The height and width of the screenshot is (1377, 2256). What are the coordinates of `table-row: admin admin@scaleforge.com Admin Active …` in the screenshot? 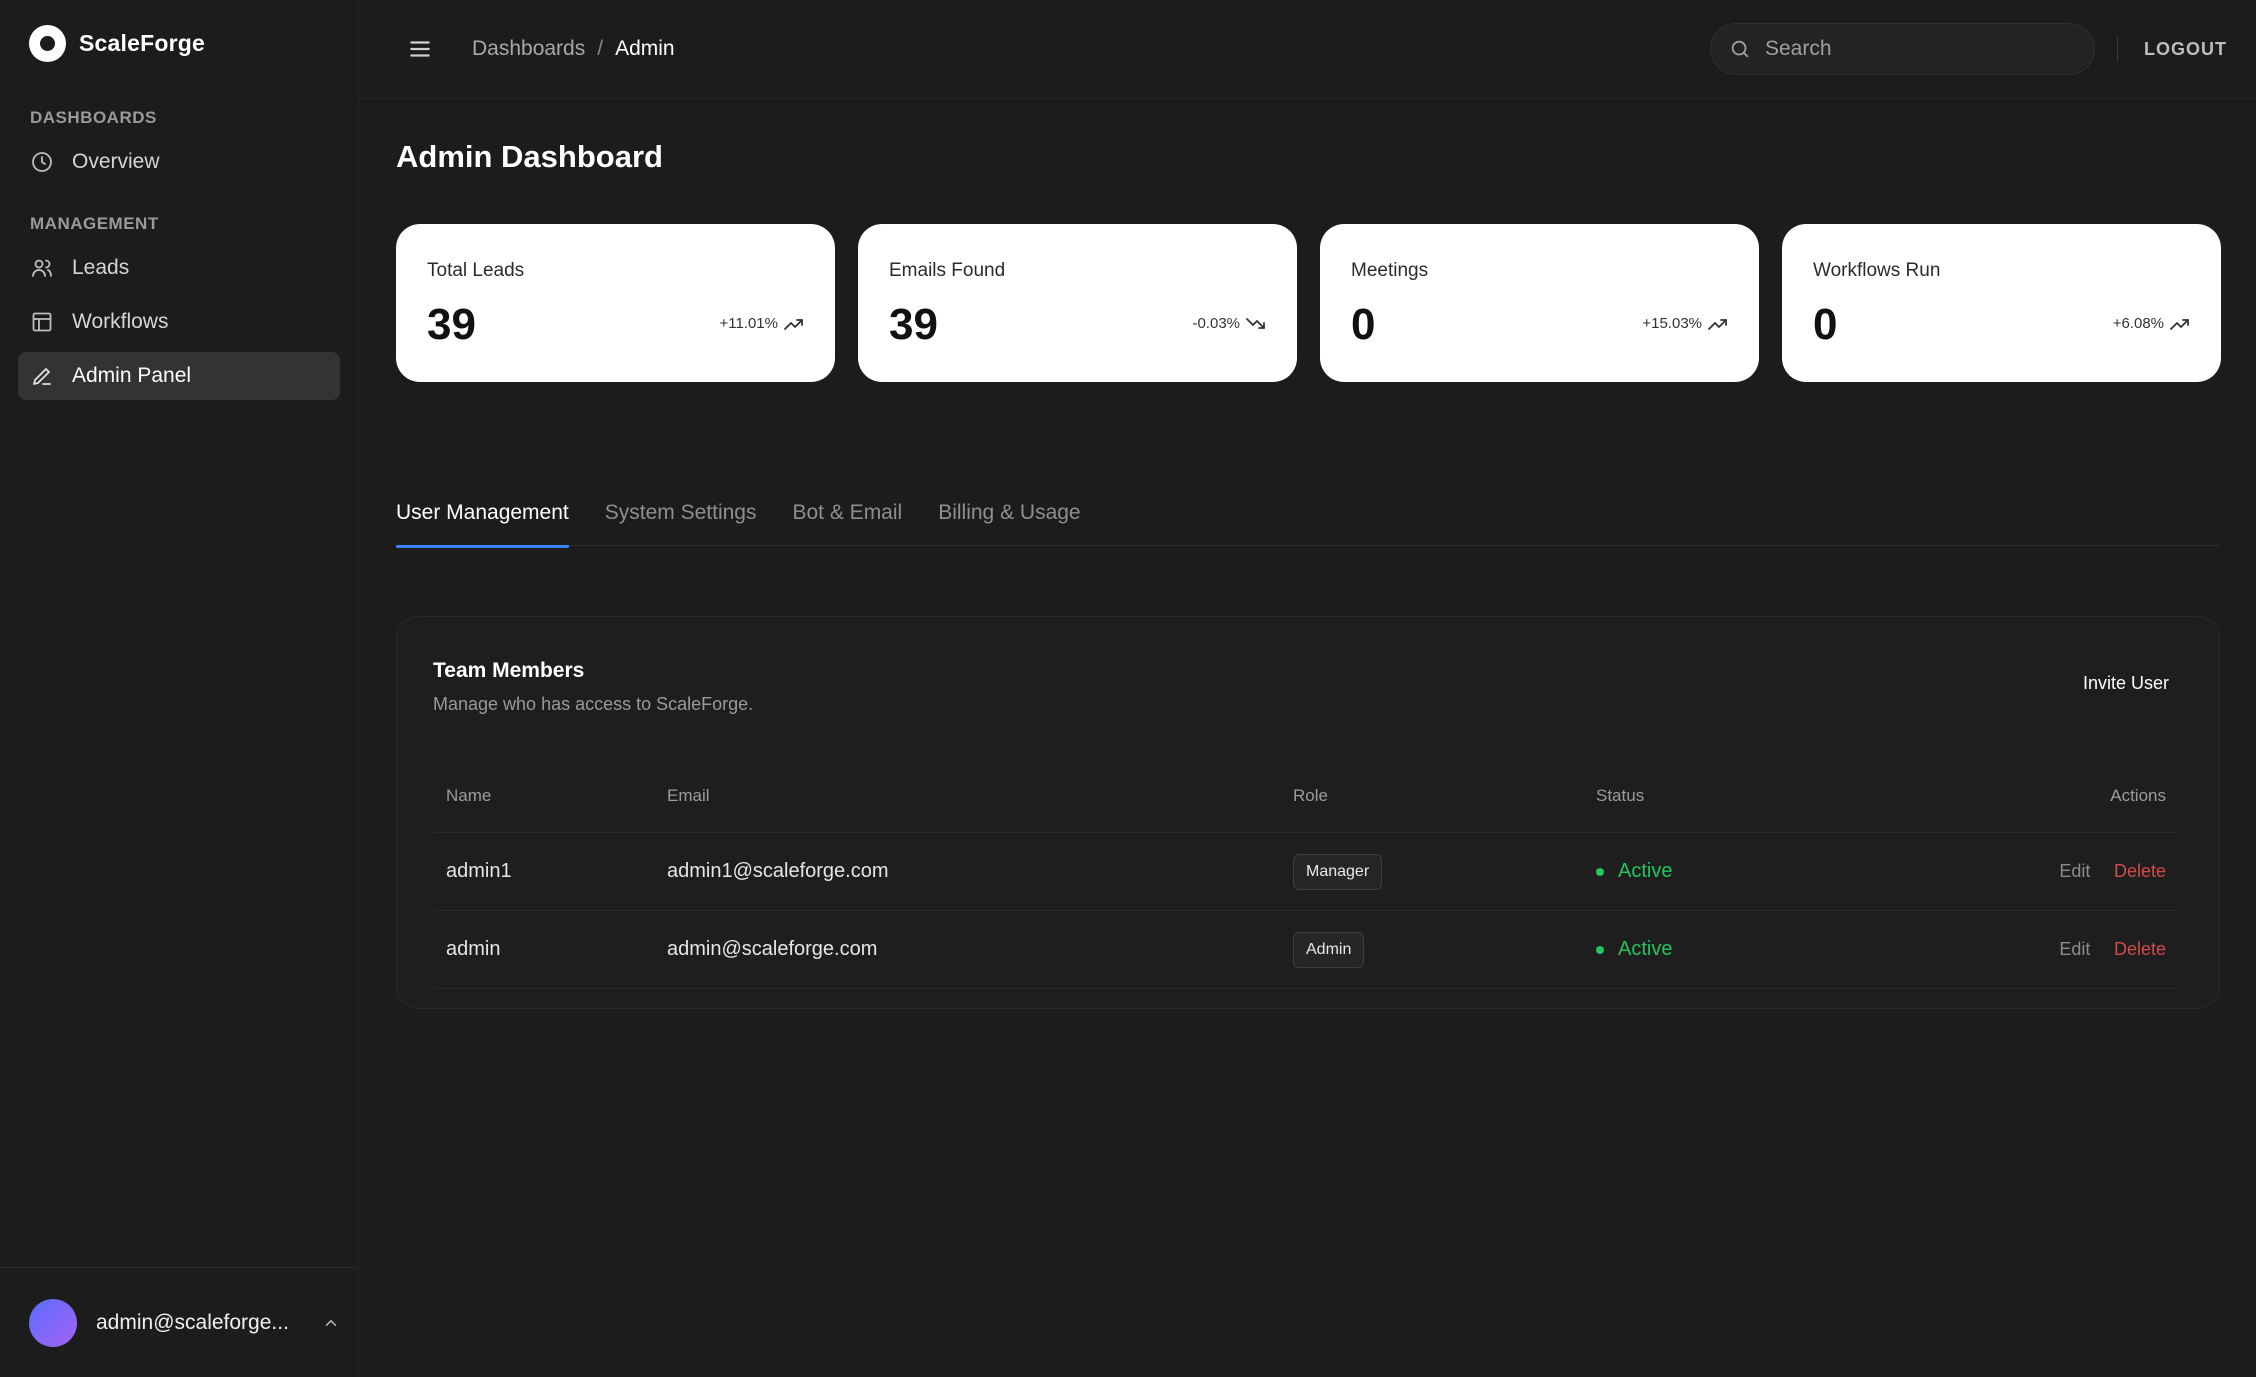 It's located at (1306, 950).